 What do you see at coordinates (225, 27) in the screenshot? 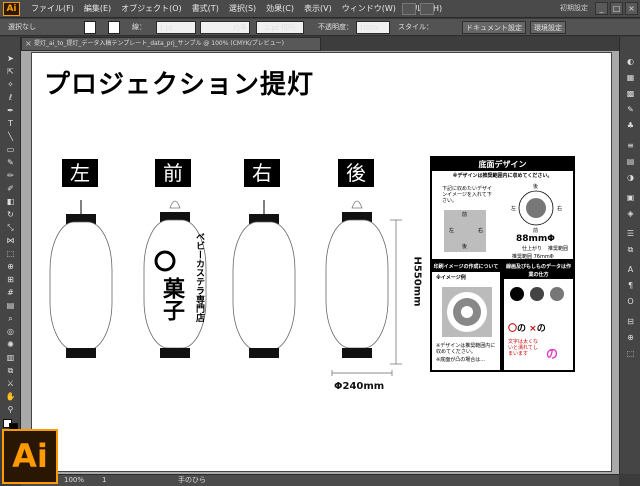
I see `variable-width-profile: 均等` at bounding box center [225, 27].